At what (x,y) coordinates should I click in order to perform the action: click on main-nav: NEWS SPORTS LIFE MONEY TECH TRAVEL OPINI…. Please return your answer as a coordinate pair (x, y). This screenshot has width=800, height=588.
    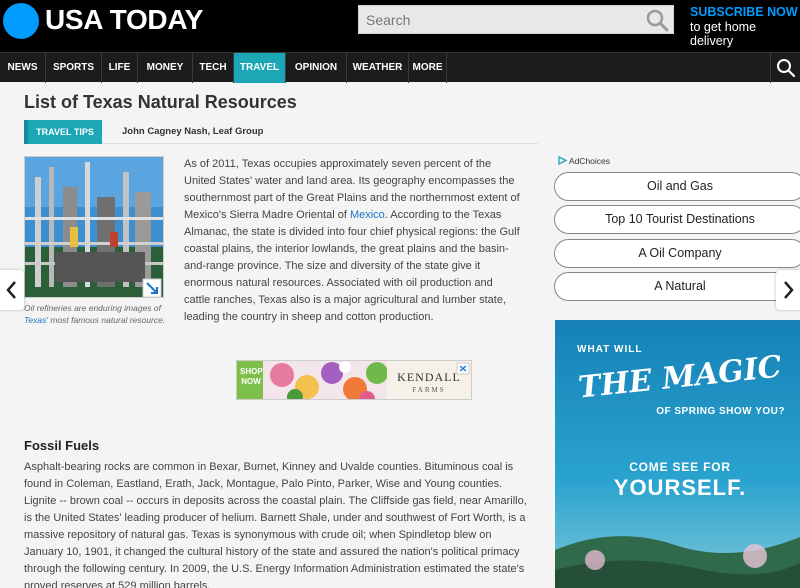
    Looking at the image, I should click on (400, 67).